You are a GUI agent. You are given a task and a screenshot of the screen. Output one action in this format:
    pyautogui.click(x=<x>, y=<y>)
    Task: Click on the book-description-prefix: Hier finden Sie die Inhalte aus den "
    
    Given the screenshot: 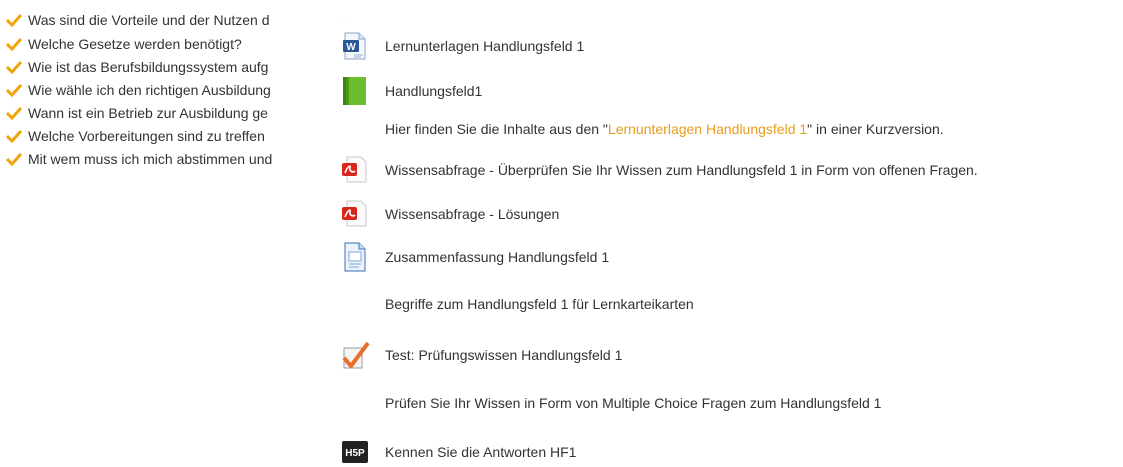 What is the action you would take?
    pyautogui.click(x=496, y=129)
    